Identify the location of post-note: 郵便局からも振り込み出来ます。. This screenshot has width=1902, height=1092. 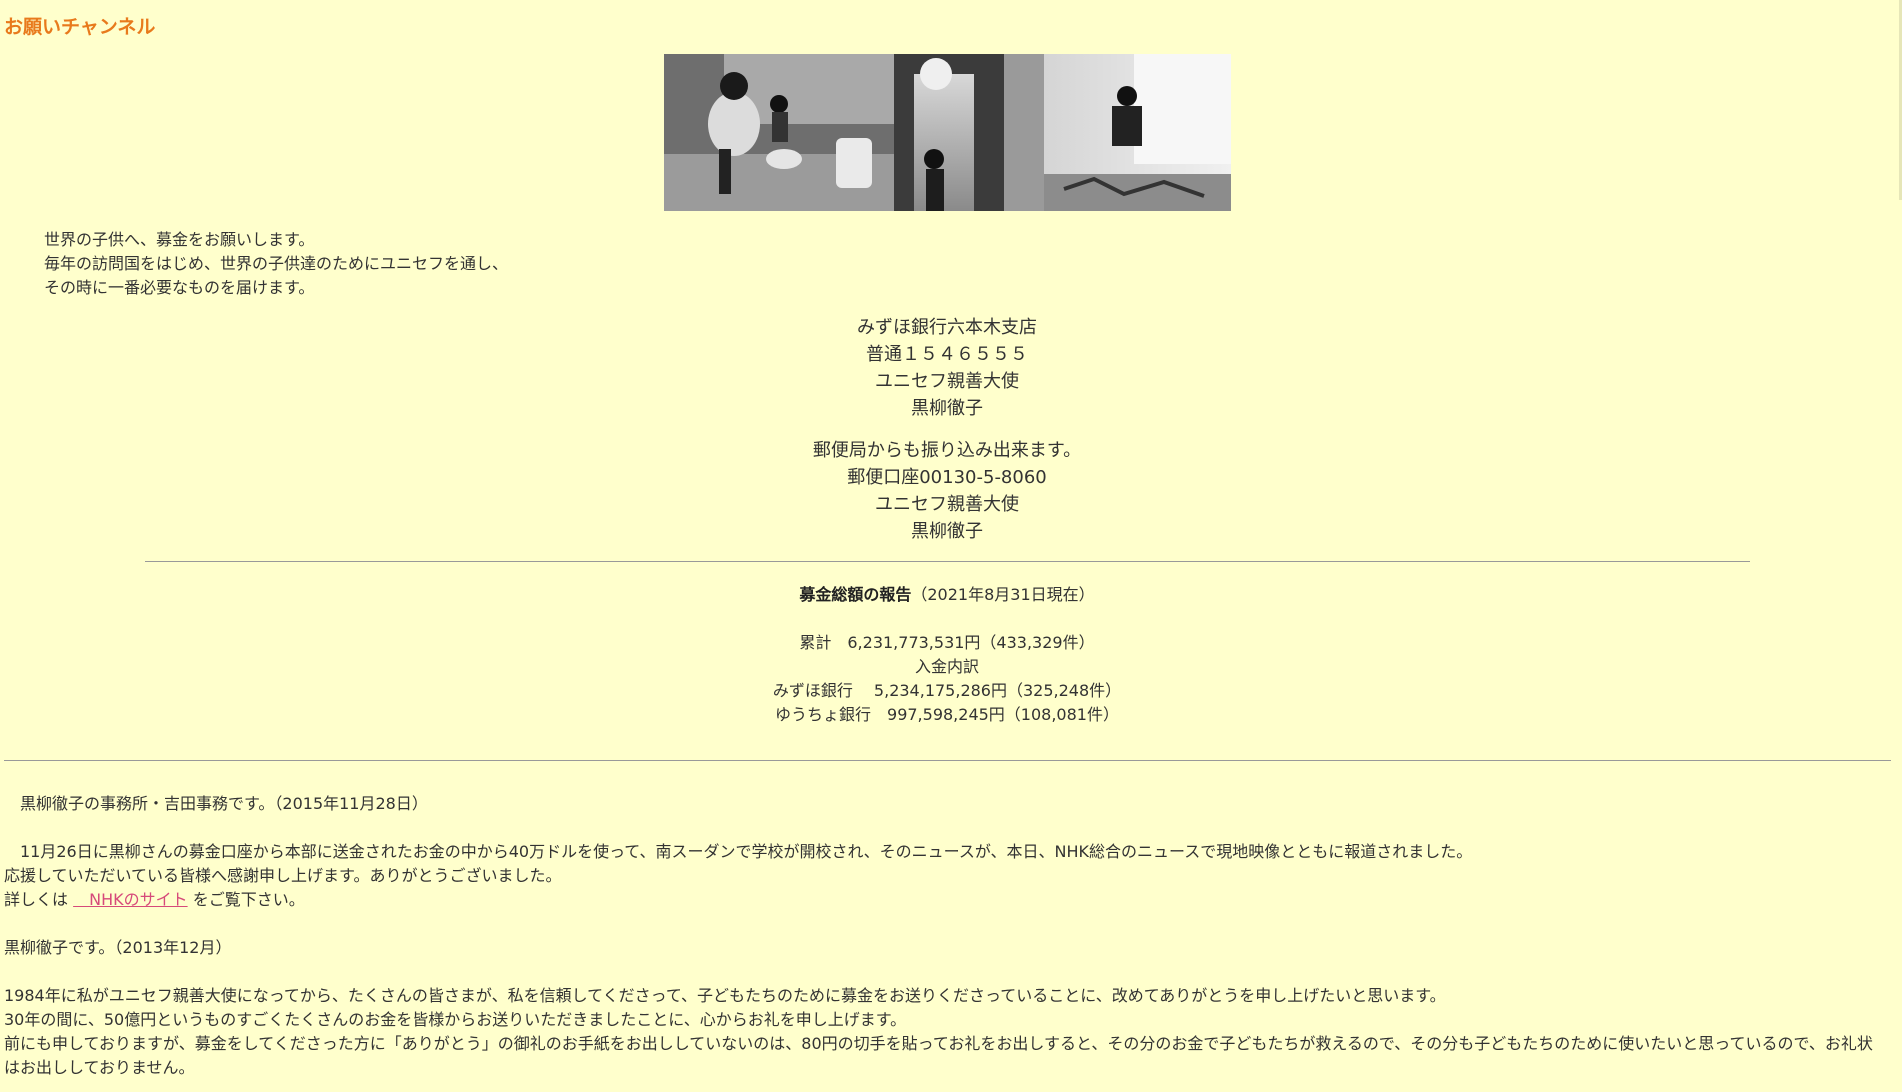
(947, 450).